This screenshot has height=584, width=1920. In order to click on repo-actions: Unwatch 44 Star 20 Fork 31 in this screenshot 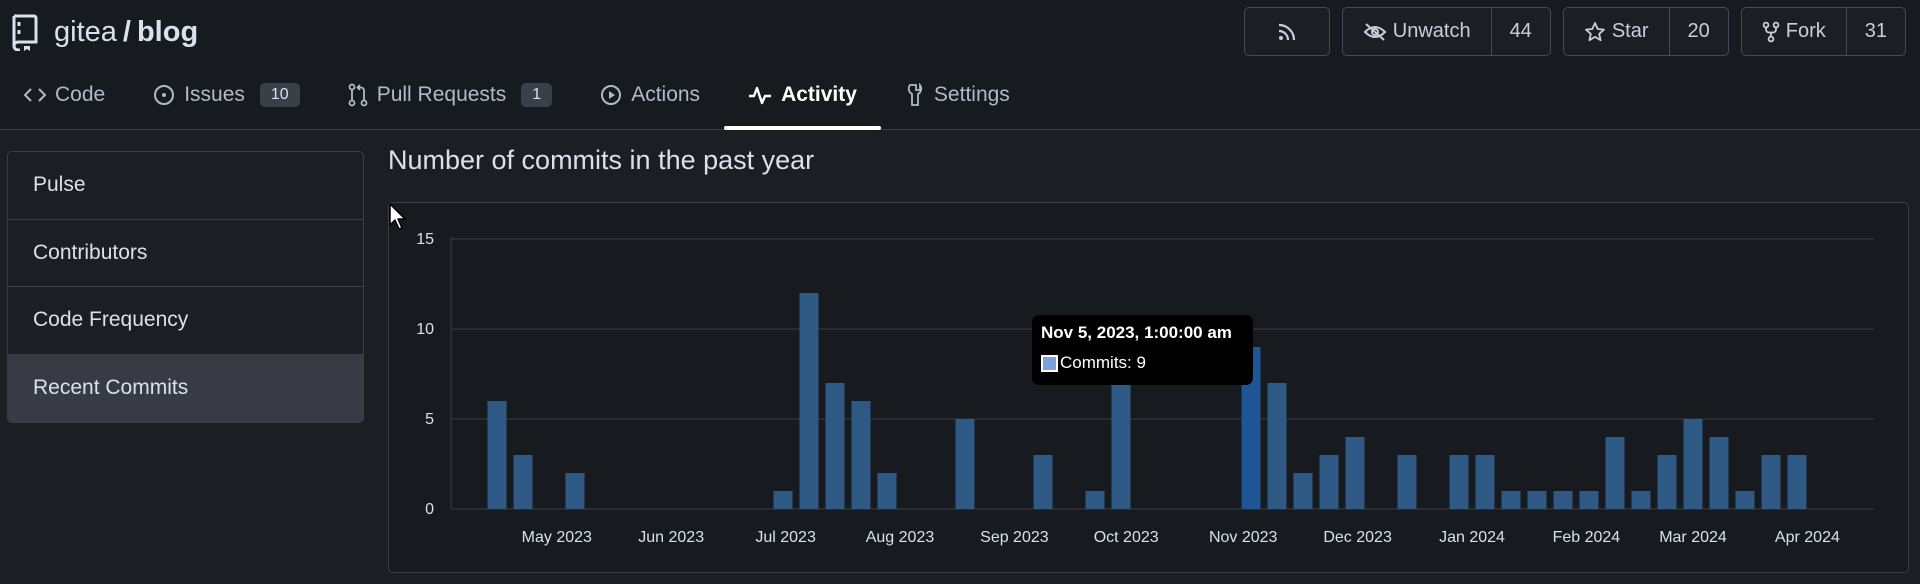, I will do `click(1574, 31)`.